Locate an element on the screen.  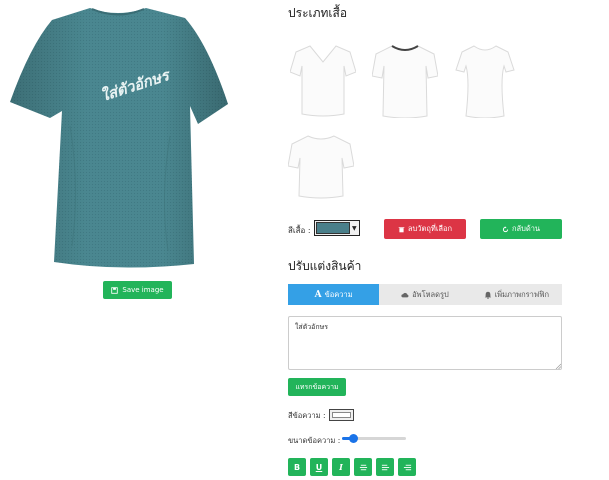
tab-text: A ข้อความ is located at coordinates (334, 294).